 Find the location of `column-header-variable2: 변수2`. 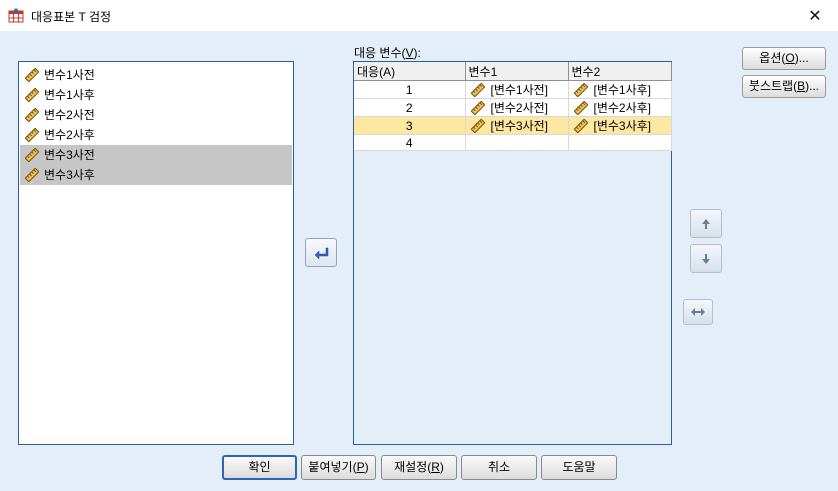

column-header-variable2: 변수2 is located at coordinates (619, 71).